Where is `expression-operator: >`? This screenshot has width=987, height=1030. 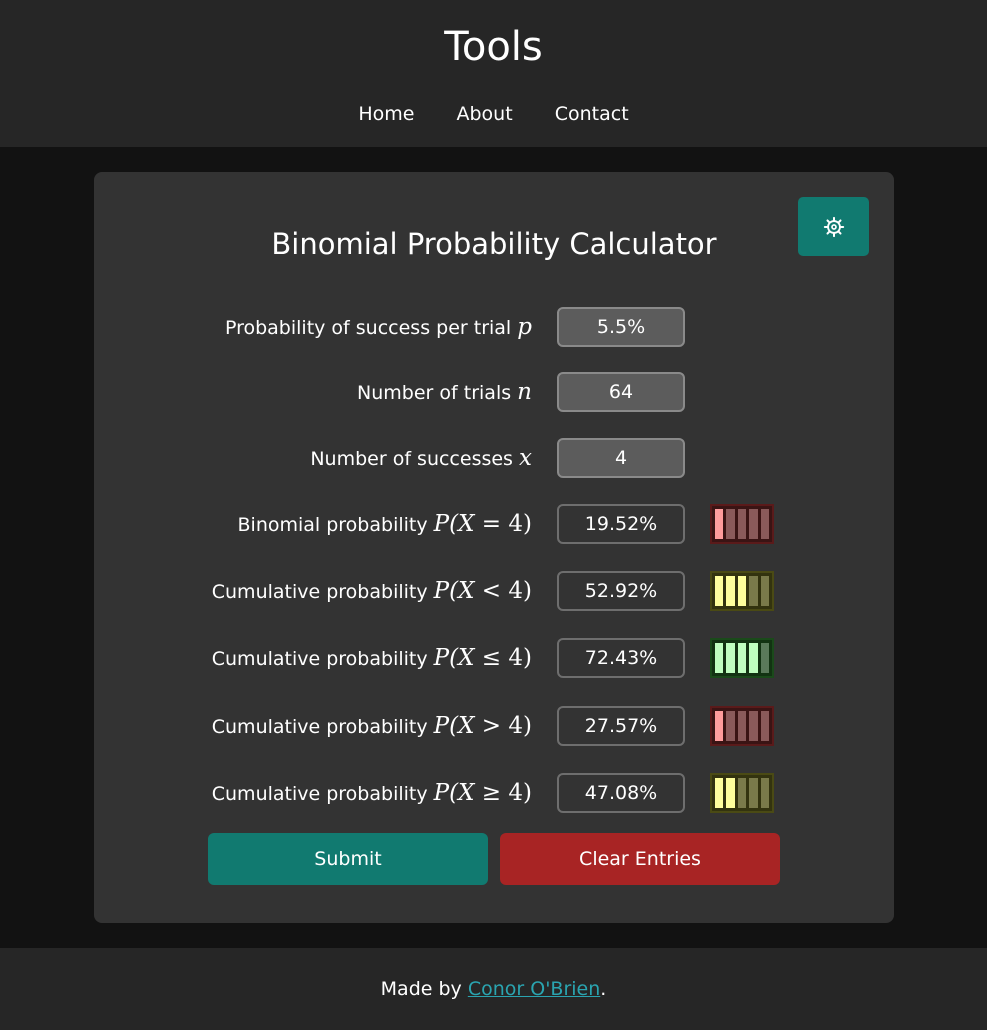 expression-operator: > is located at coordinates (491, 726).